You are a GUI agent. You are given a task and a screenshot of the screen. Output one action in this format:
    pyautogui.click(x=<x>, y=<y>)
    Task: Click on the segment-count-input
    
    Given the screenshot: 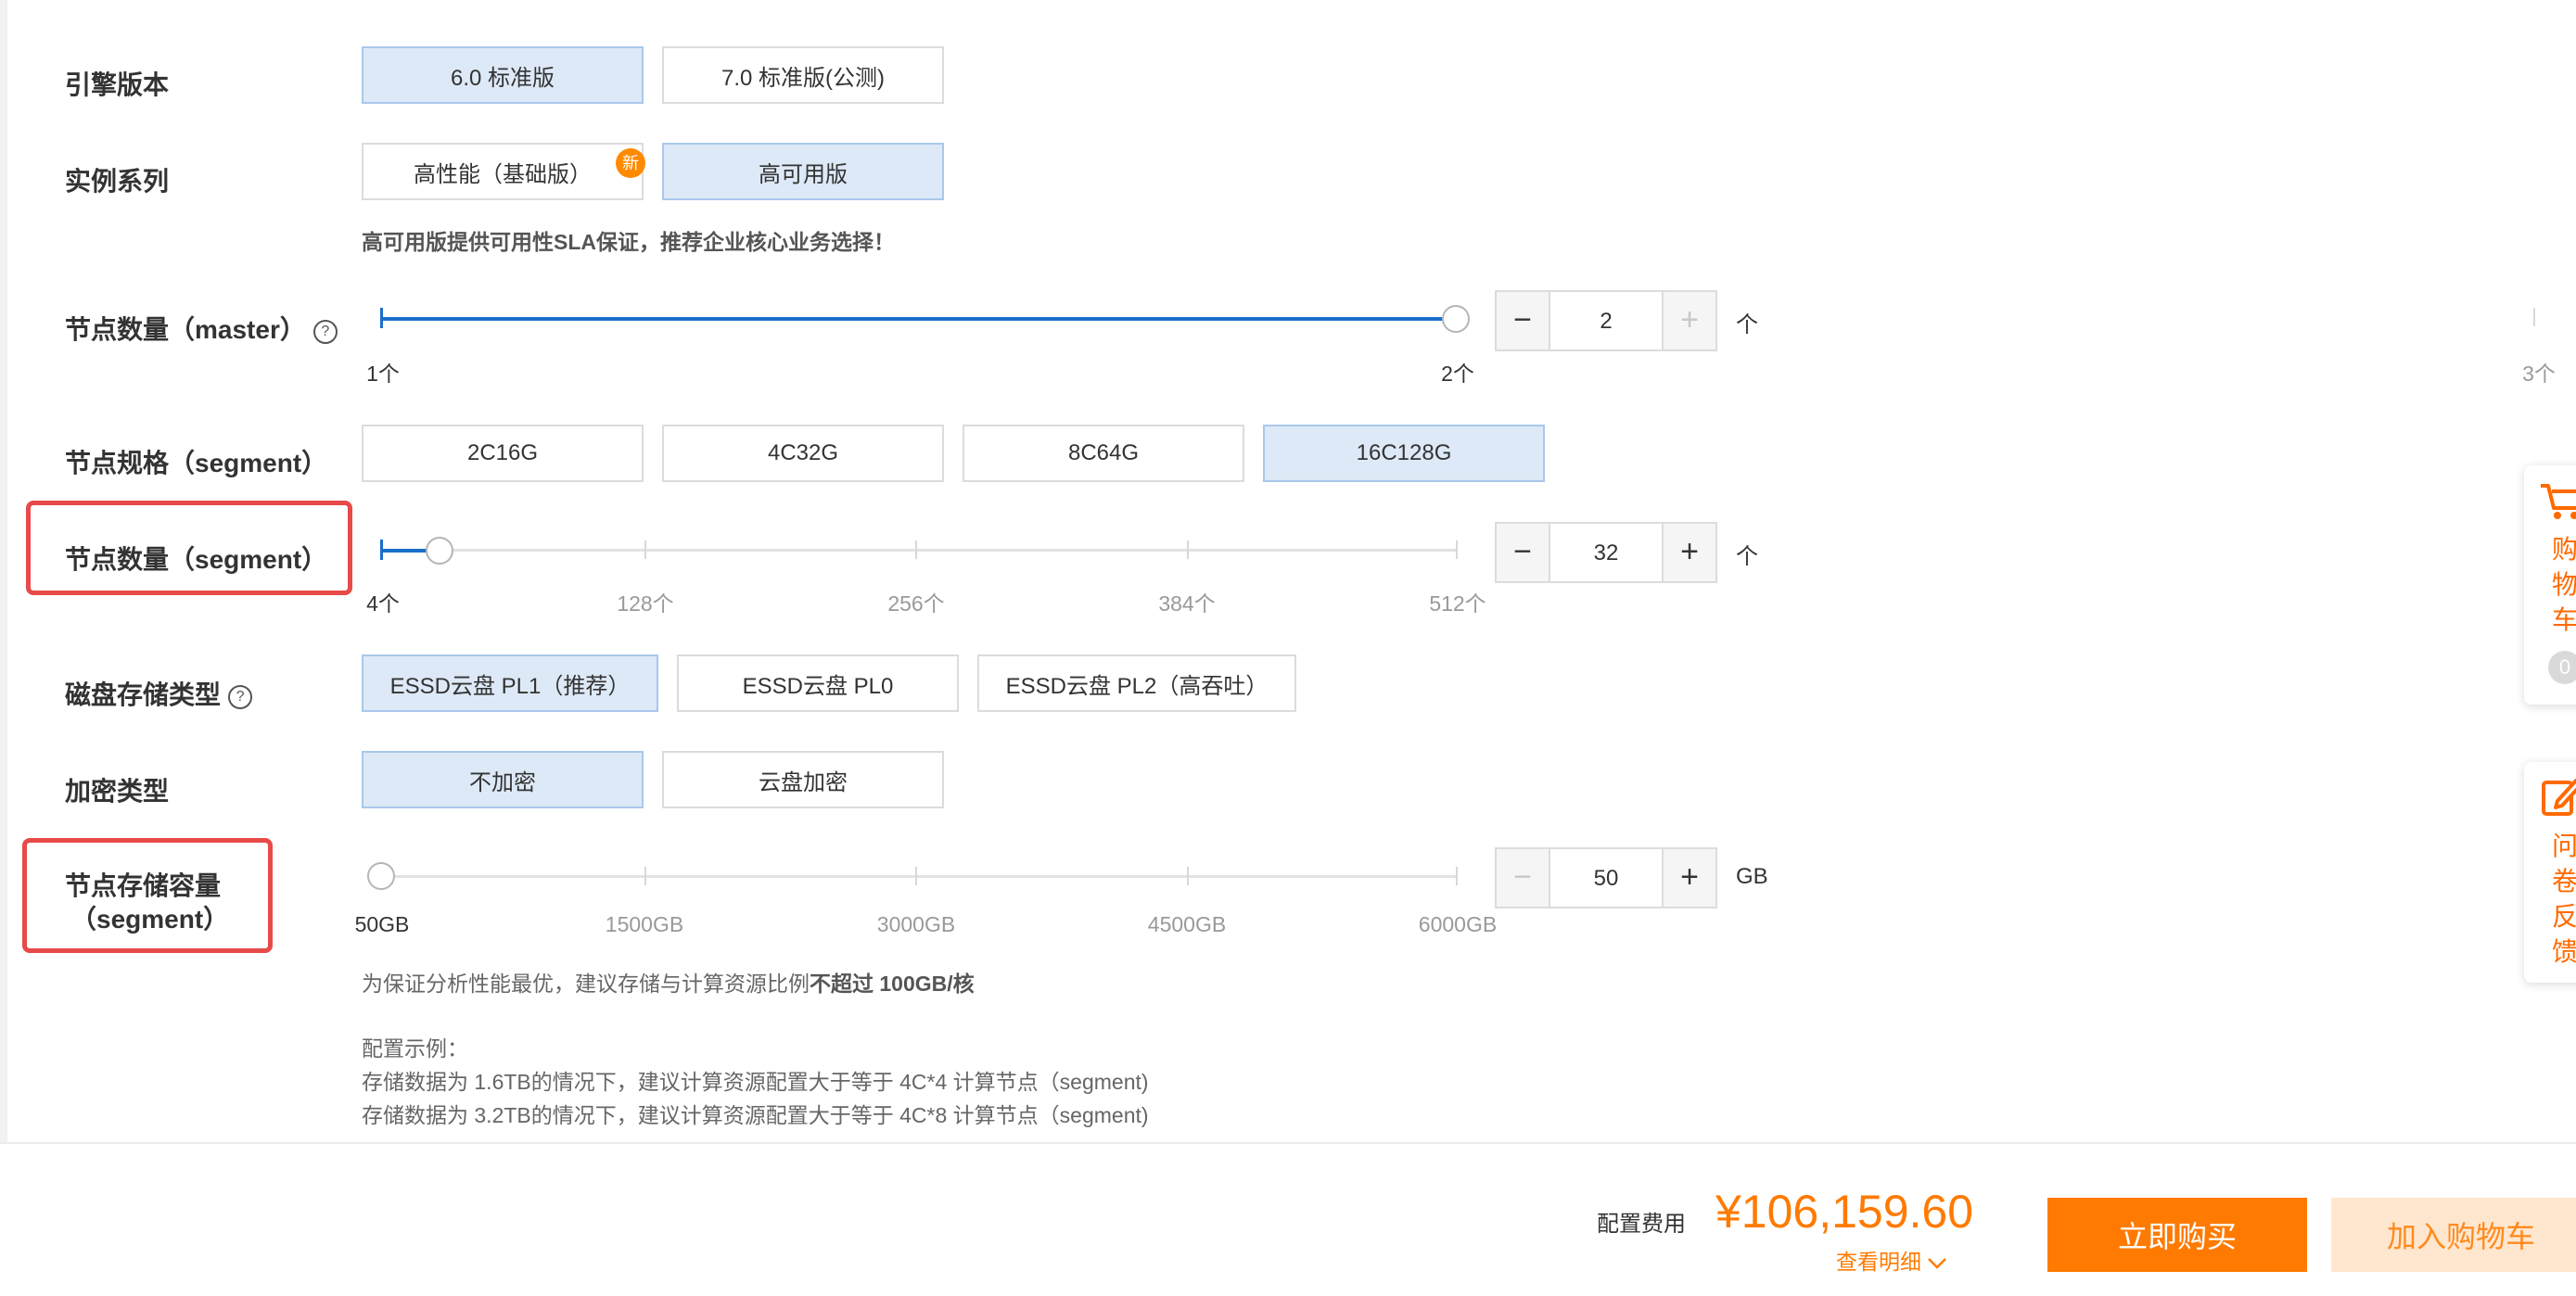 What is the action you would take?
    pyautogui.click(x=1606, y=553)
    